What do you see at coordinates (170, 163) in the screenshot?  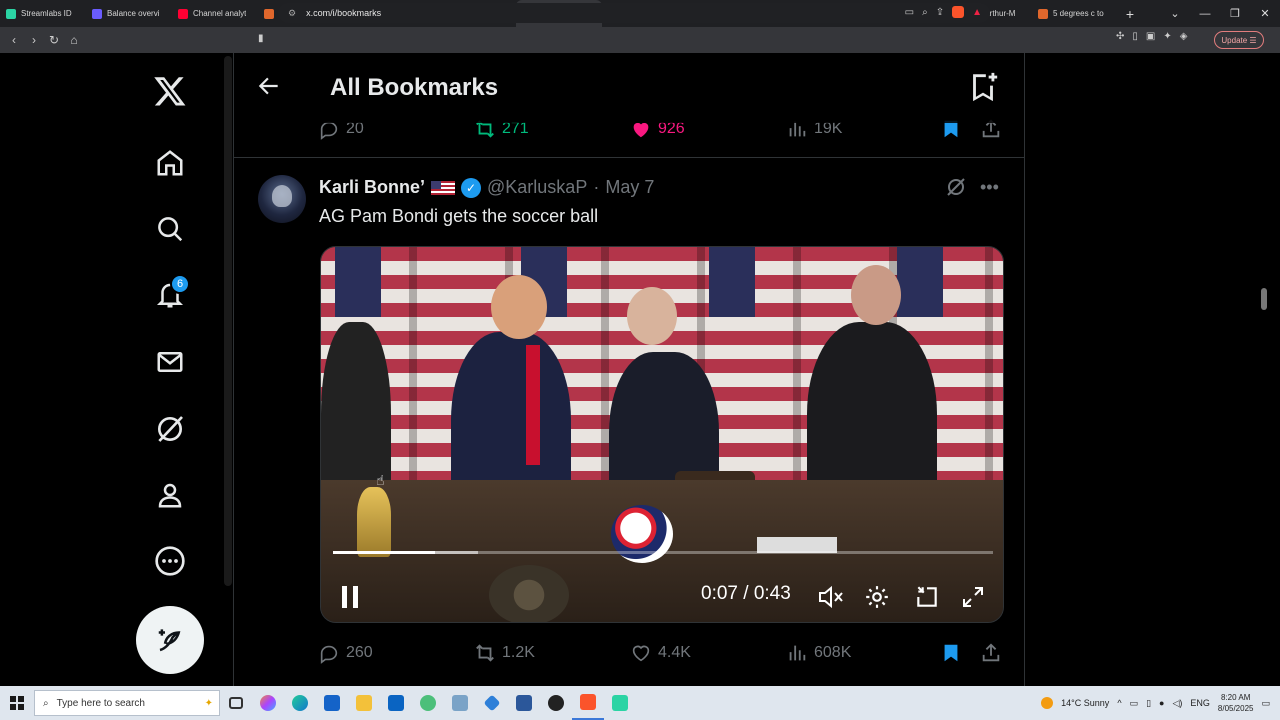 I see `home-icon` at bounding box center [170, 163].